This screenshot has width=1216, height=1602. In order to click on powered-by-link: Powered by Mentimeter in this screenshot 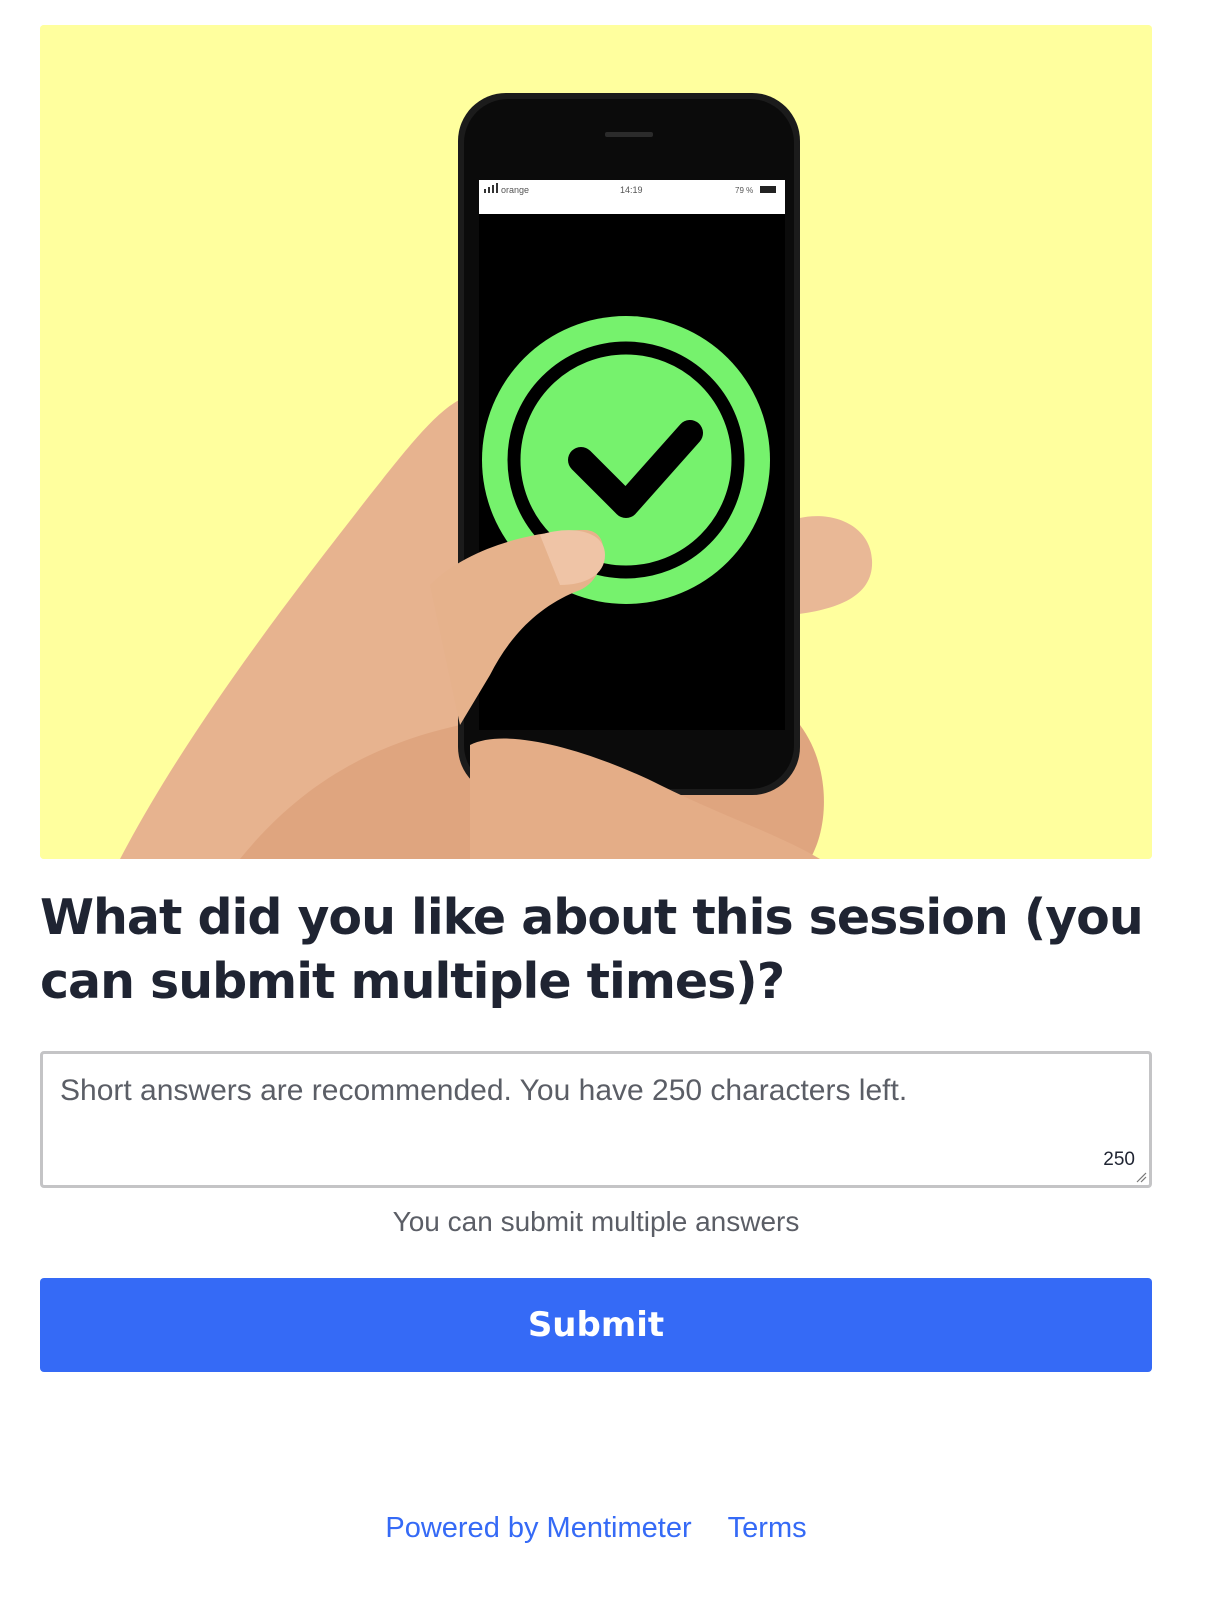, I will do `click(538, 1528)`.